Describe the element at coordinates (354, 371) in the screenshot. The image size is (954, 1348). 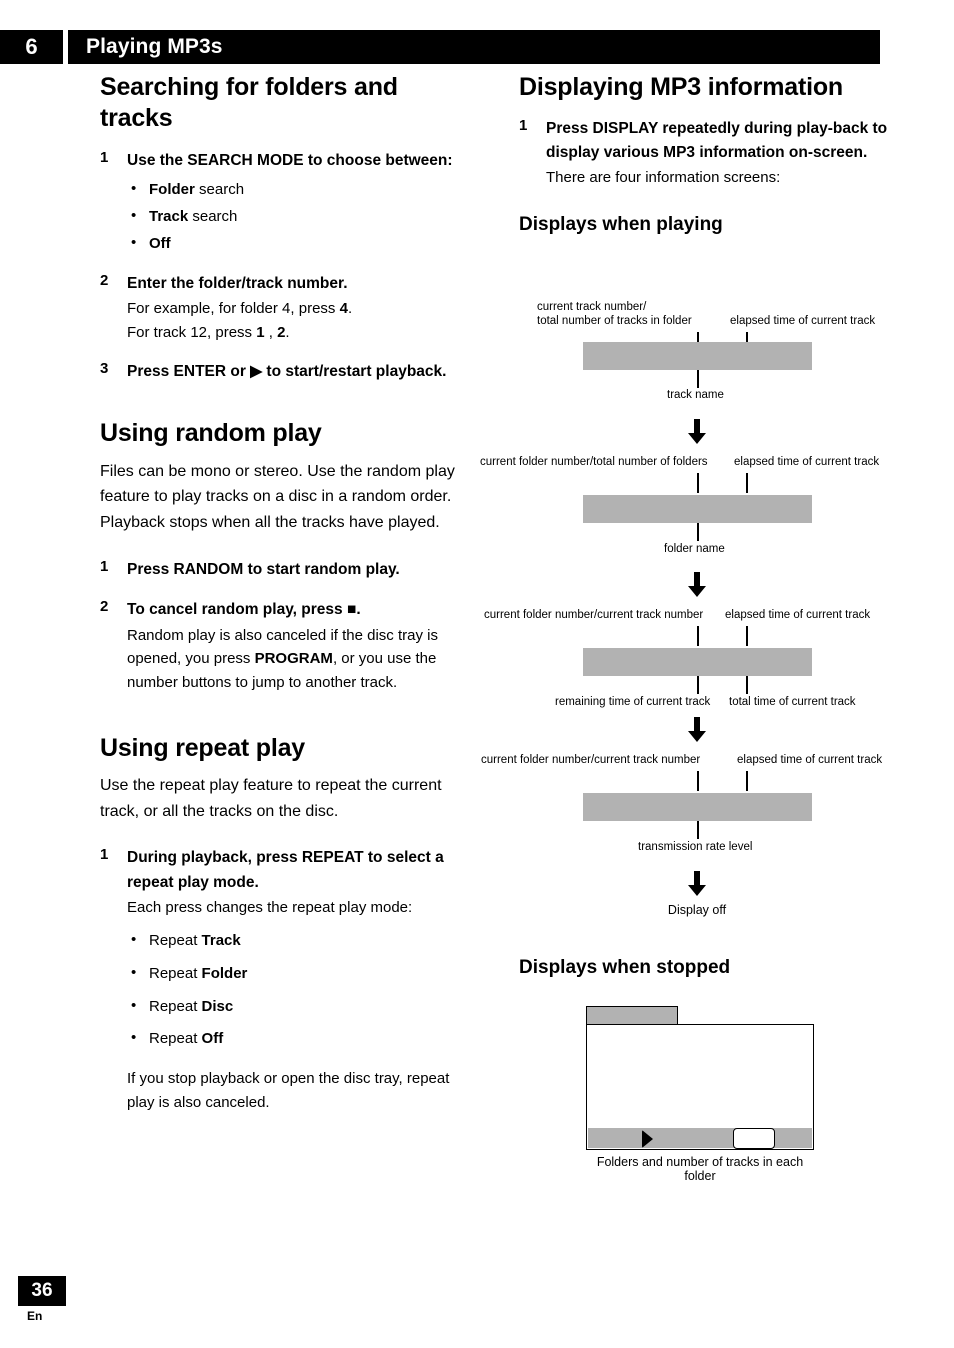
I see `press-enter-text-cont: to start/restart playback.` at that location.